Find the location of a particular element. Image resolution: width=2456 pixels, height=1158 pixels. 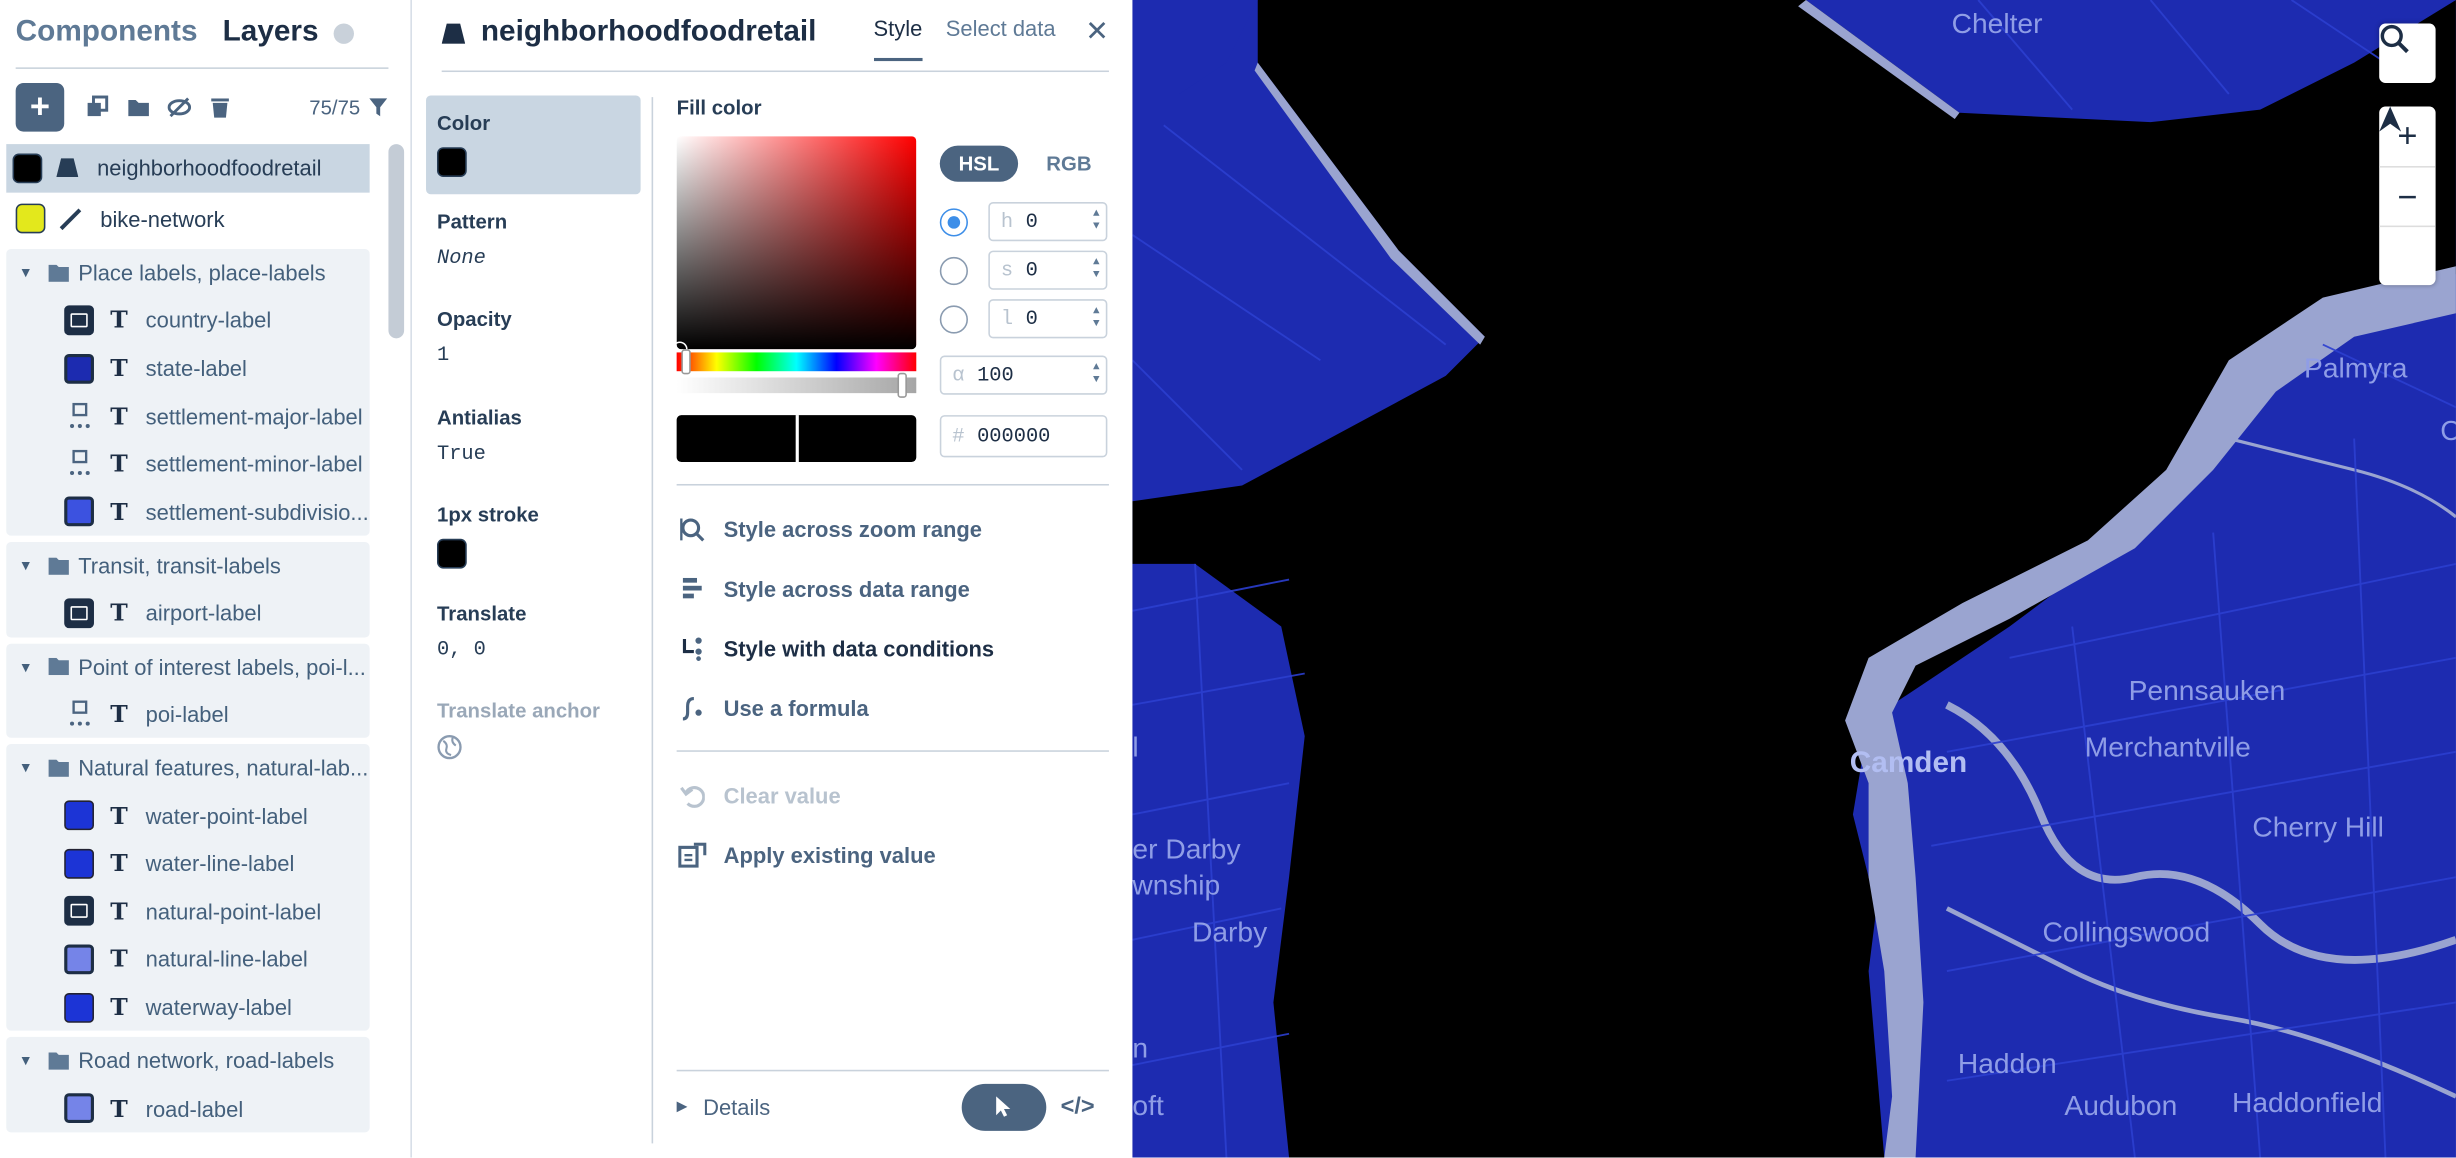

tab-components: Components is located at coordinates (107, 33).